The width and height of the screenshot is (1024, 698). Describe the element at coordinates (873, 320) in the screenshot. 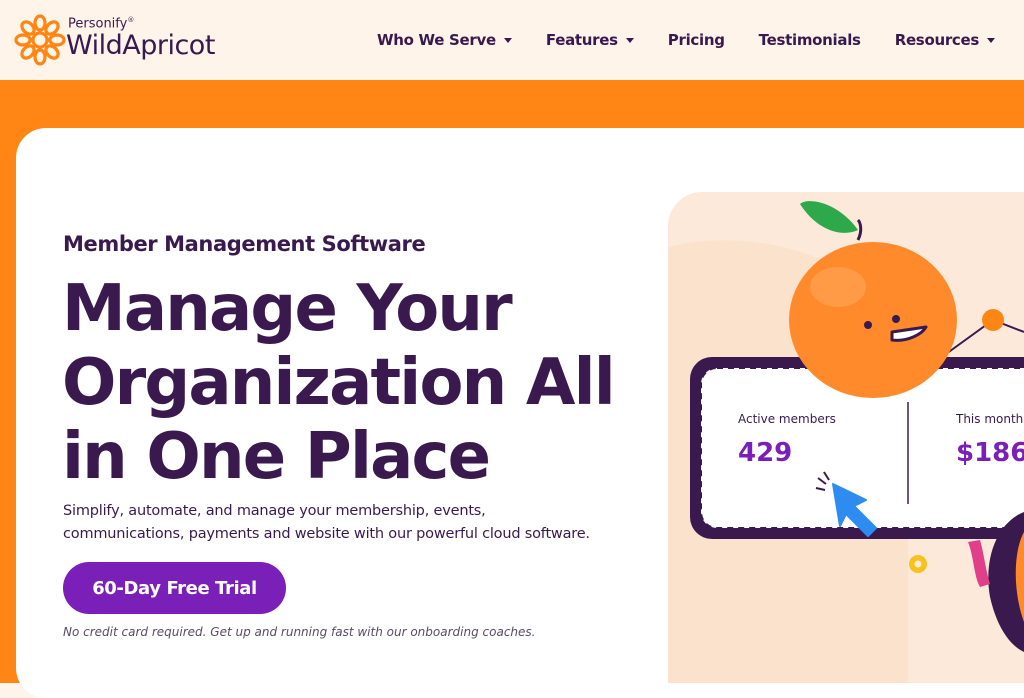

I see `apricot-body` at that location.